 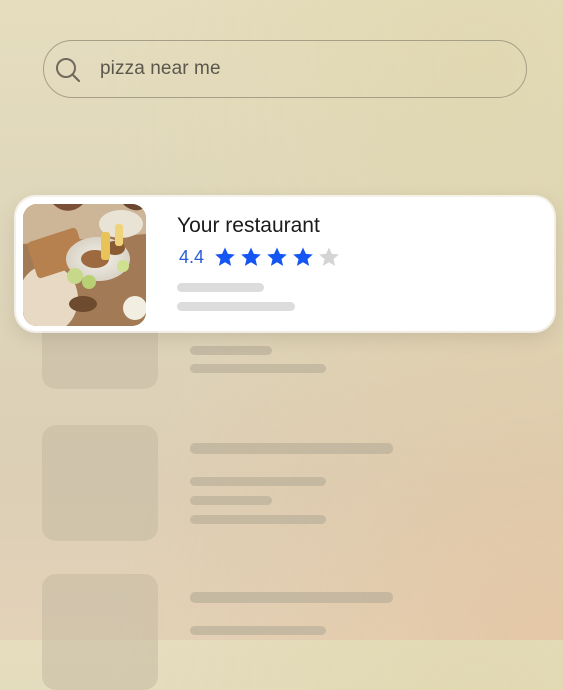 What do you see at coordinates (68, 70) in the screenshot?
I see `search-icon` at bounding box center [68, 70].